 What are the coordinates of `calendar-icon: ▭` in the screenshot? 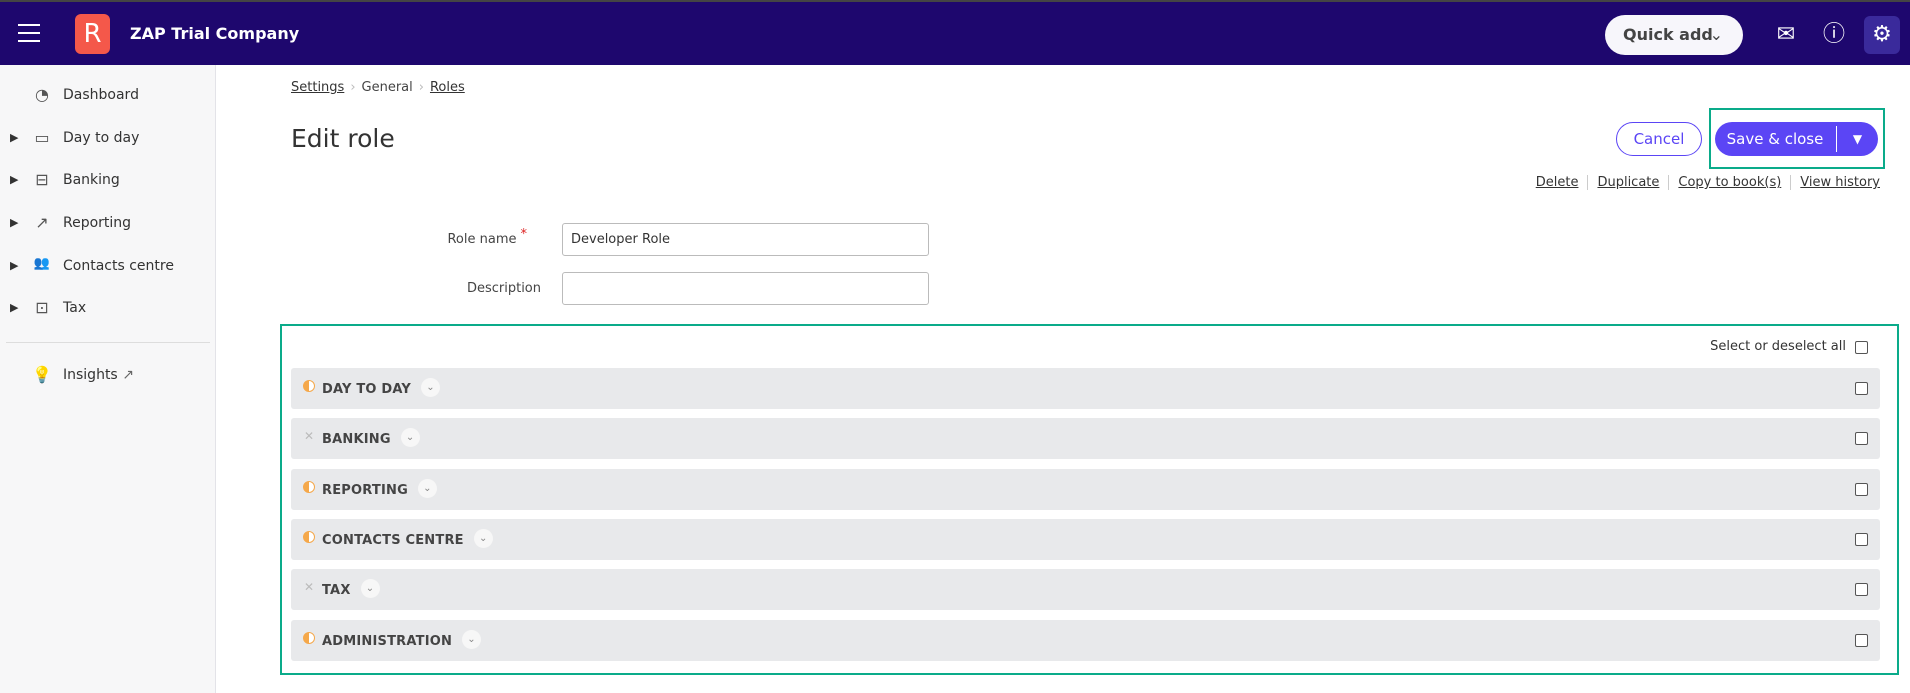 It's located at (42, 137).